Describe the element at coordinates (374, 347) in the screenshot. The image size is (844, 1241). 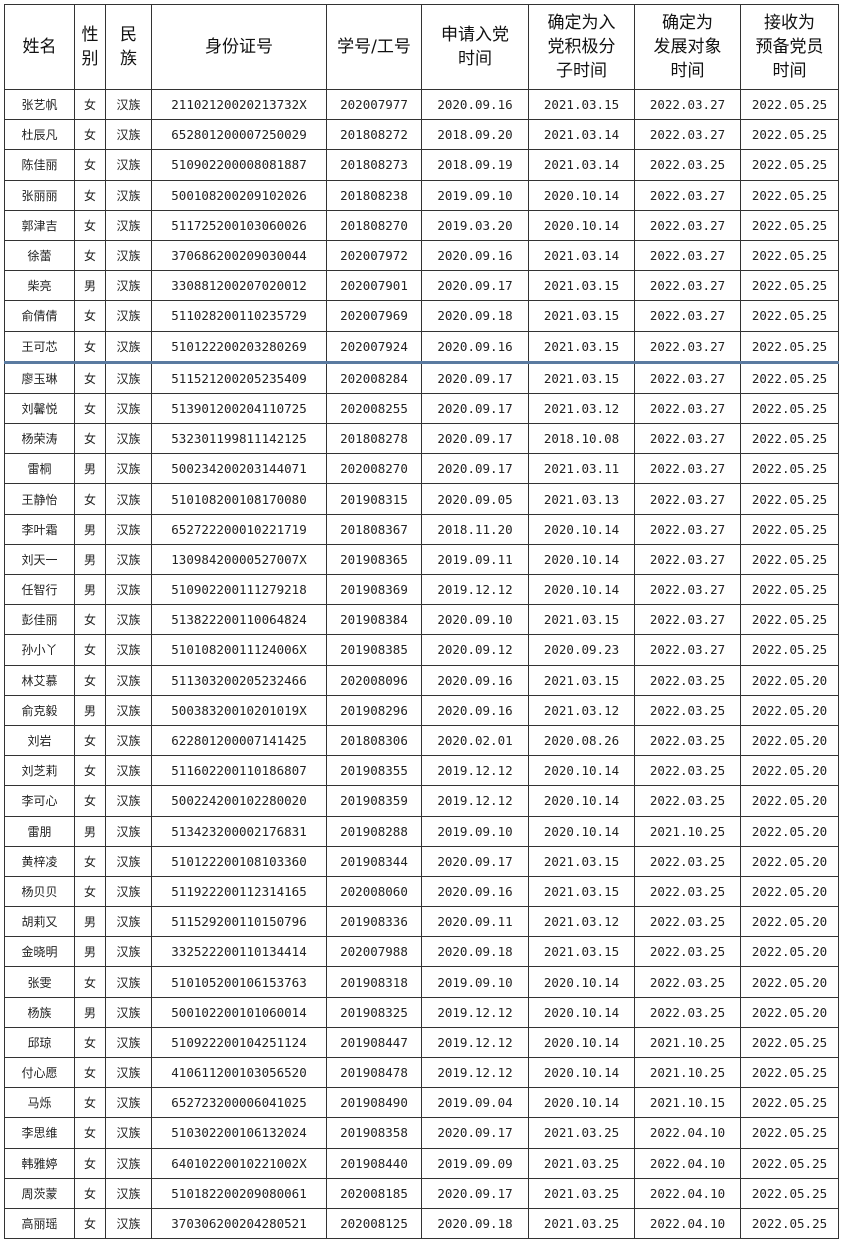
I see `cell-student-id: 202007924` at that location.